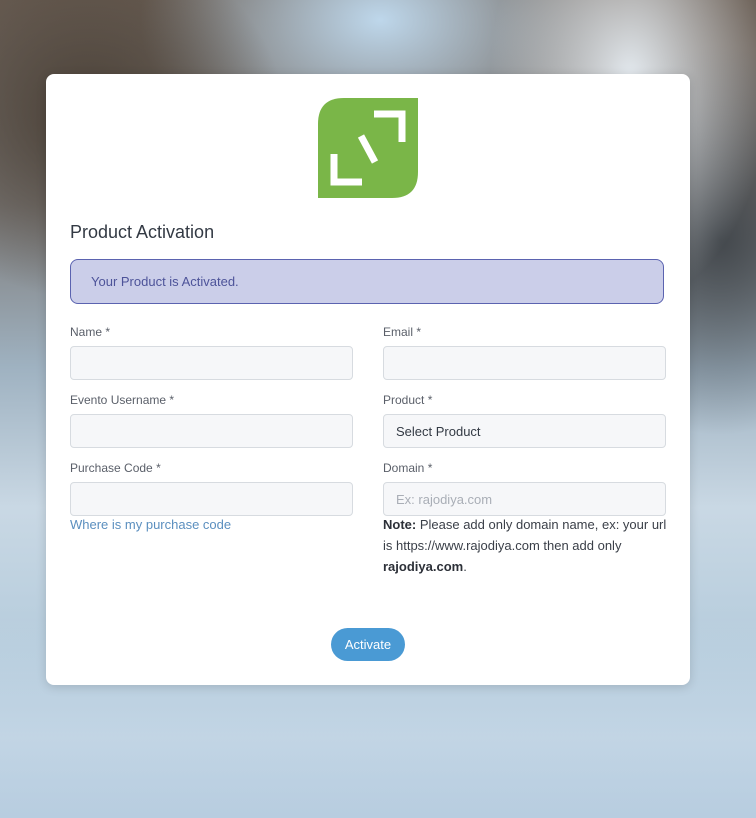  What do you see at coordinates (211, 363) in the screenshot?
I see `name-input` at bounding box center [211, 363].